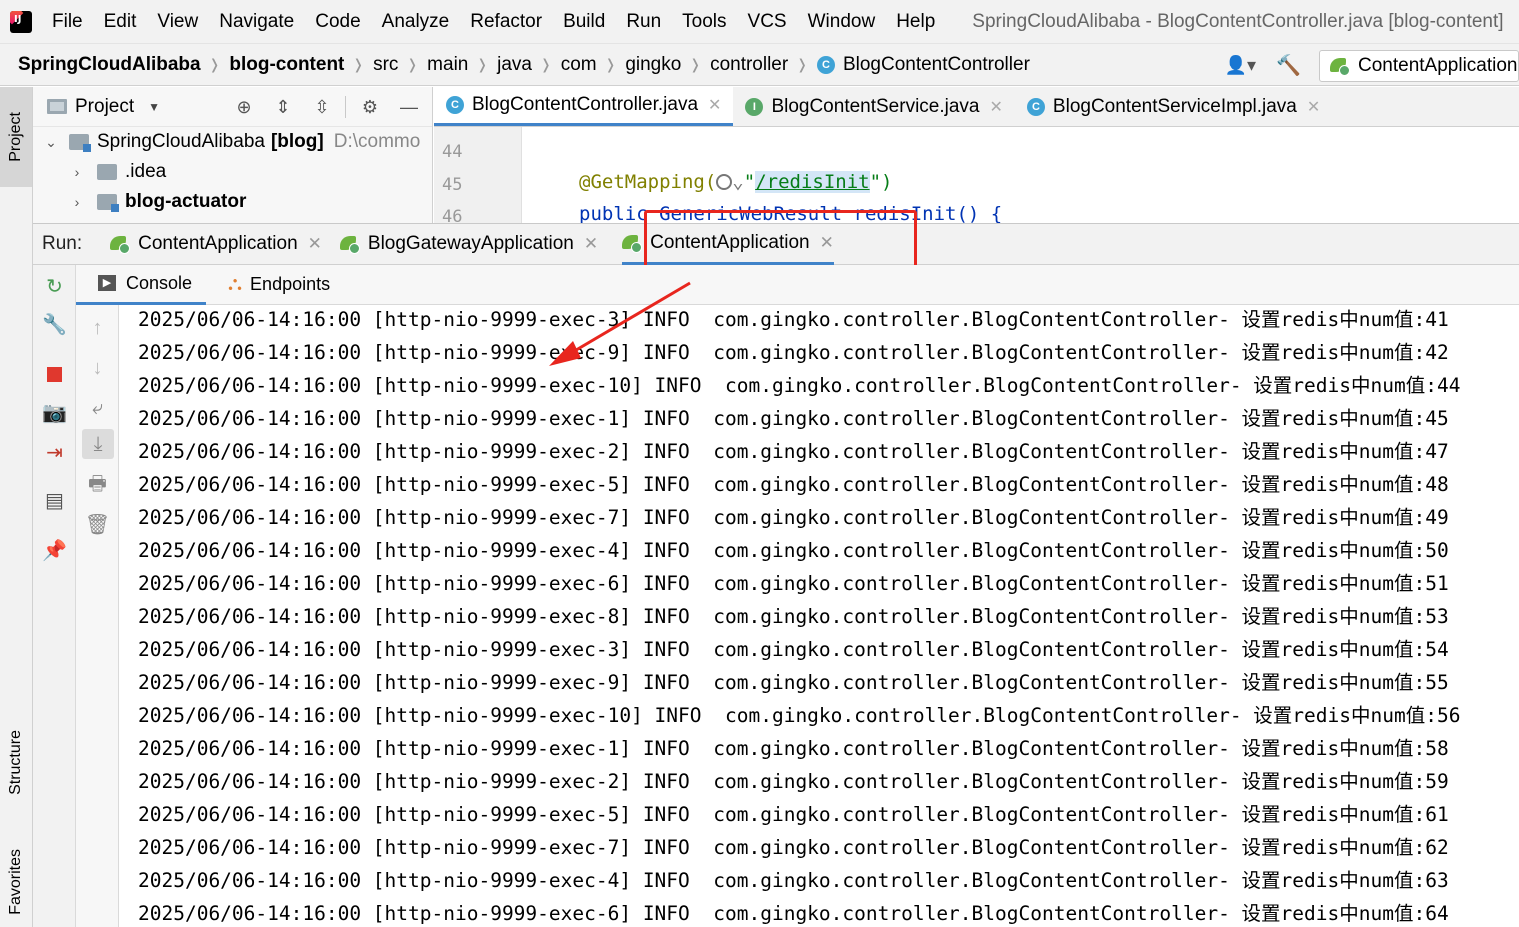 This screenshot has height=927, width=1519. Describe the element at coordinates (54, 286) in the screenshot. I see `rerun-icon: ↻` at that location.